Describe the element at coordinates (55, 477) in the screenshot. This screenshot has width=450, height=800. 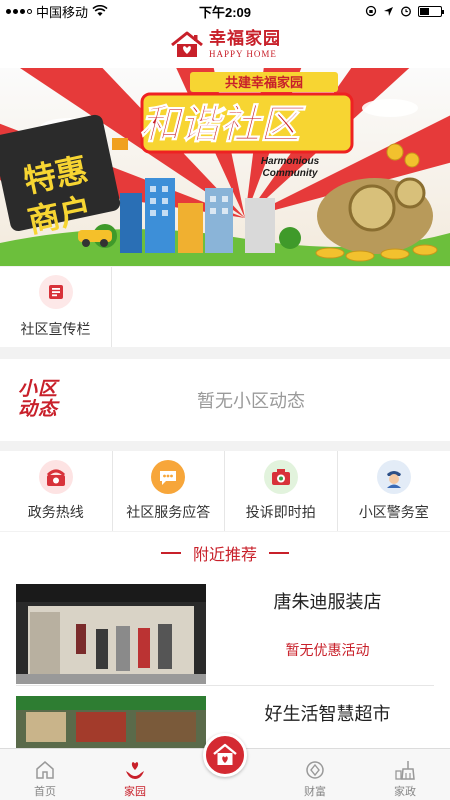
I see `phone-icon` at that location.